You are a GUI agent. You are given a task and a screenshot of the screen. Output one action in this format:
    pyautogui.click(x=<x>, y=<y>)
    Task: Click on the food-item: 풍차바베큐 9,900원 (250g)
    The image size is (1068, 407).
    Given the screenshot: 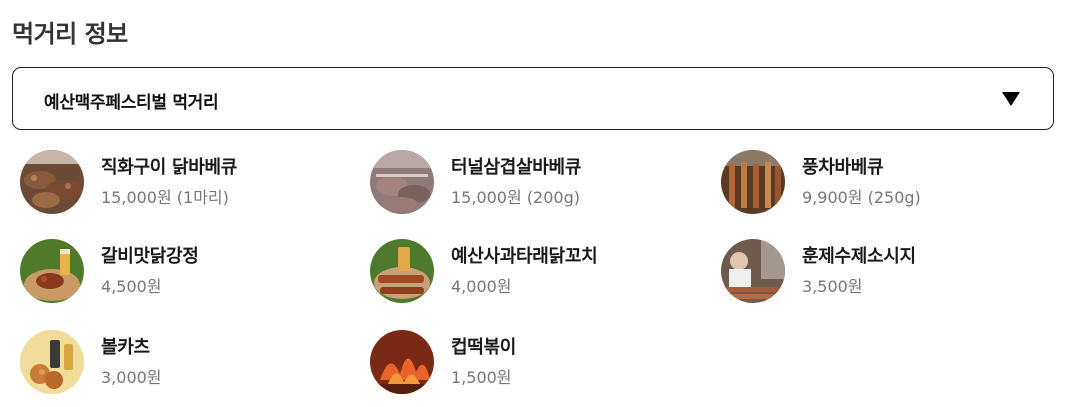 What is the action you would take?
    pyautogui.click(x=881, y=182)
    